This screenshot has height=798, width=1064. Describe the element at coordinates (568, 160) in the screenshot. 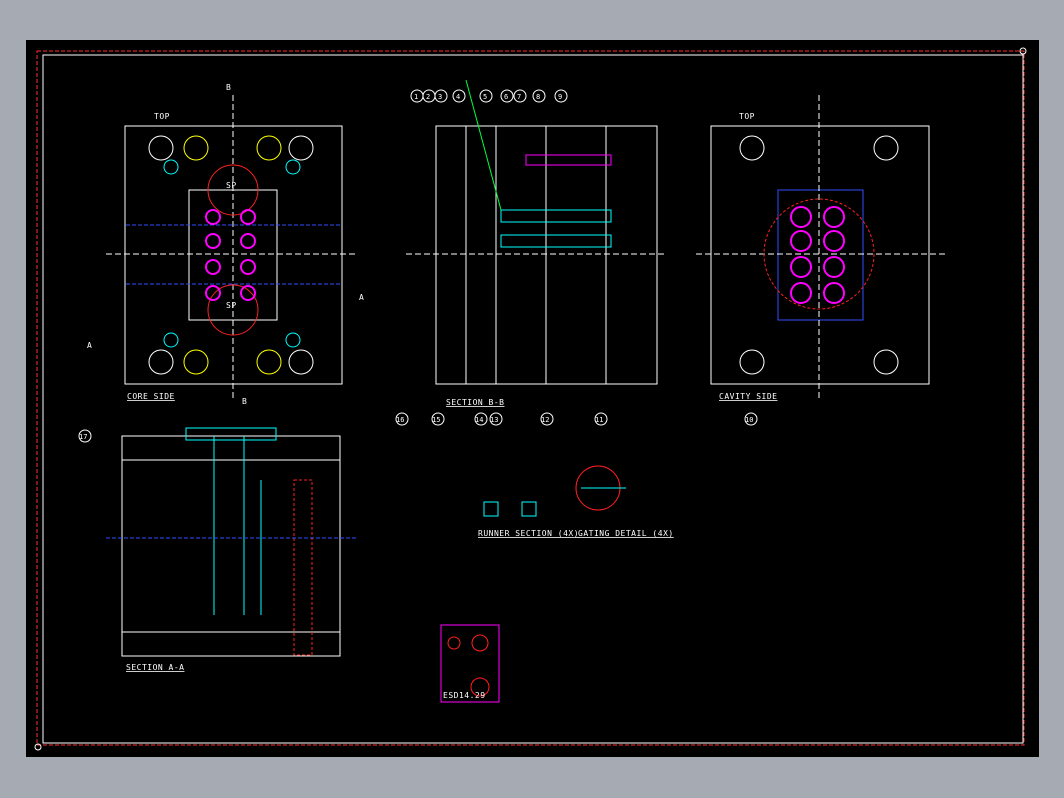

I see `cooling-channel` at that location.